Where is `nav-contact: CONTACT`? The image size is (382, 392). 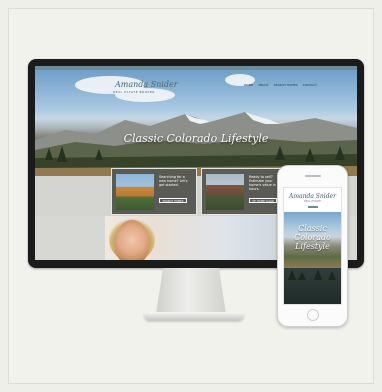 nav-contact: CONTACT is located at coordinates (310, 85).